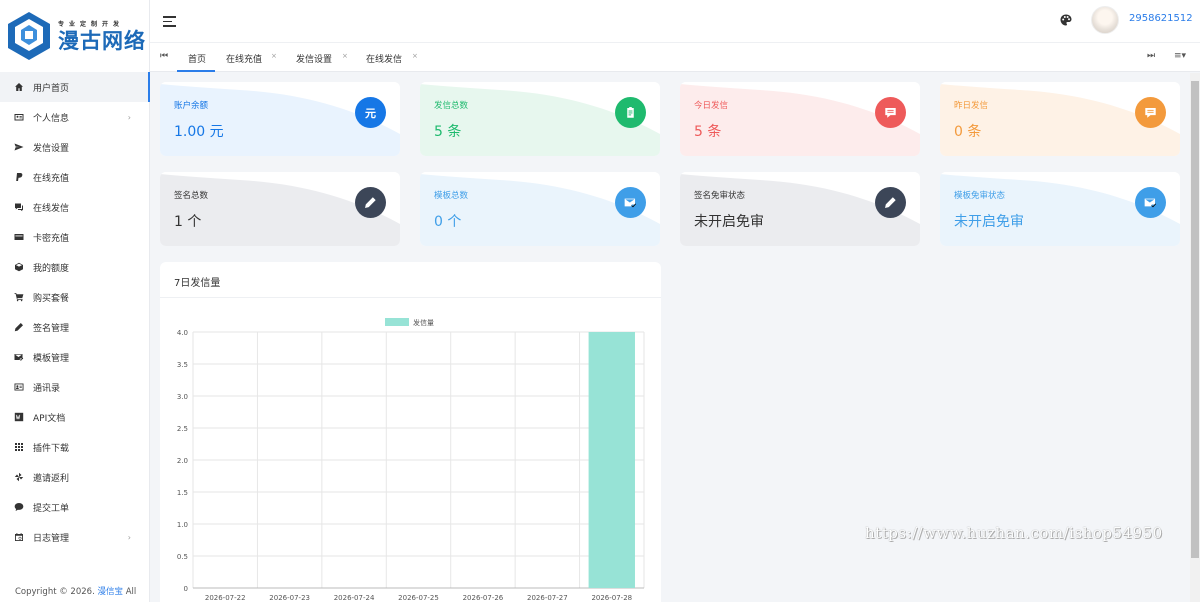 The width and height of the screenshot is (1200, 602). Describe the element at coordinates (74, 147) in the screenshot. I see `sidebar-item: 发信设置` at that location.